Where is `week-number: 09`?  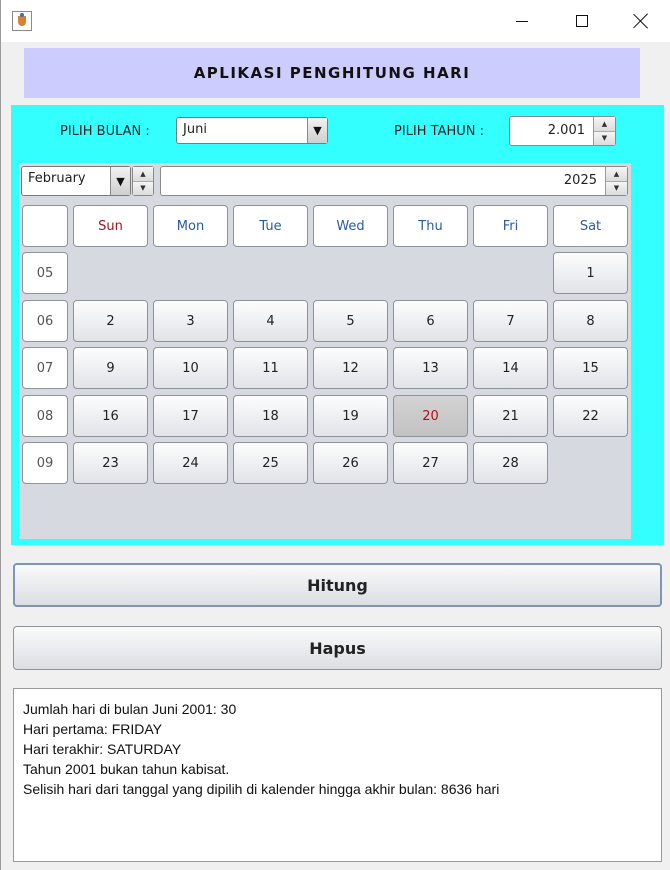 week-number: 09 is located at coordinates (45, 463).